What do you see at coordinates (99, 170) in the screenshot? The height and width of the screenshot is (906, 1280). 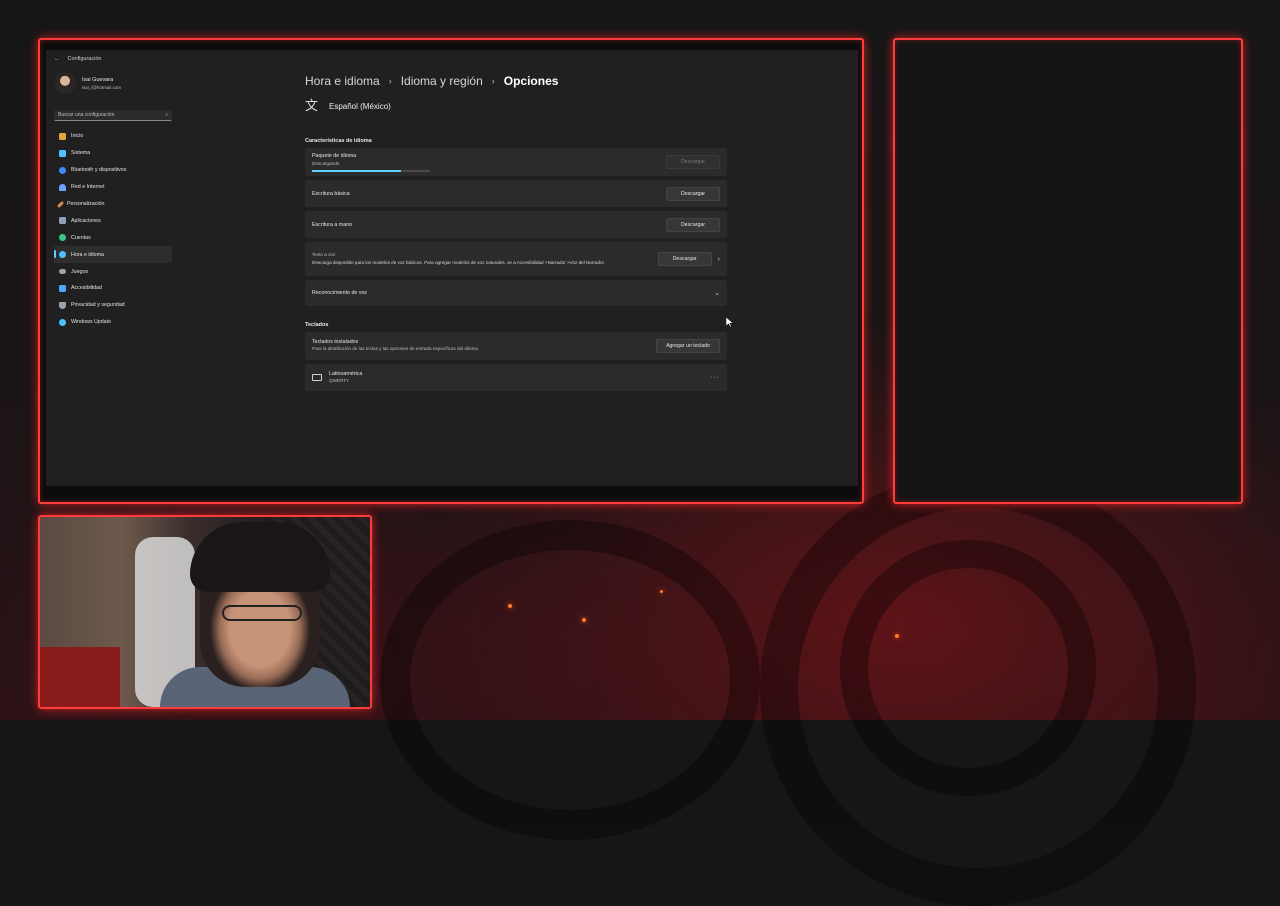 I see `sidebar-item-label: Bluetooth y dispositivos` at bounding box center [99, 170].